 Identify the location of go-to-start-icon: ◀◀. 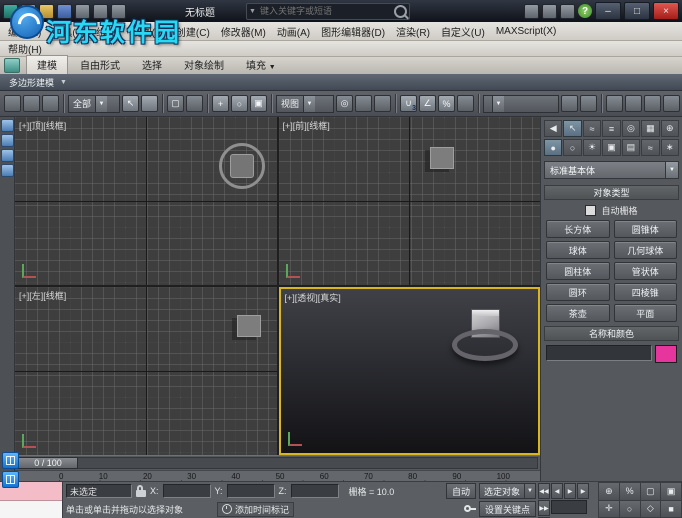
(544, 491).